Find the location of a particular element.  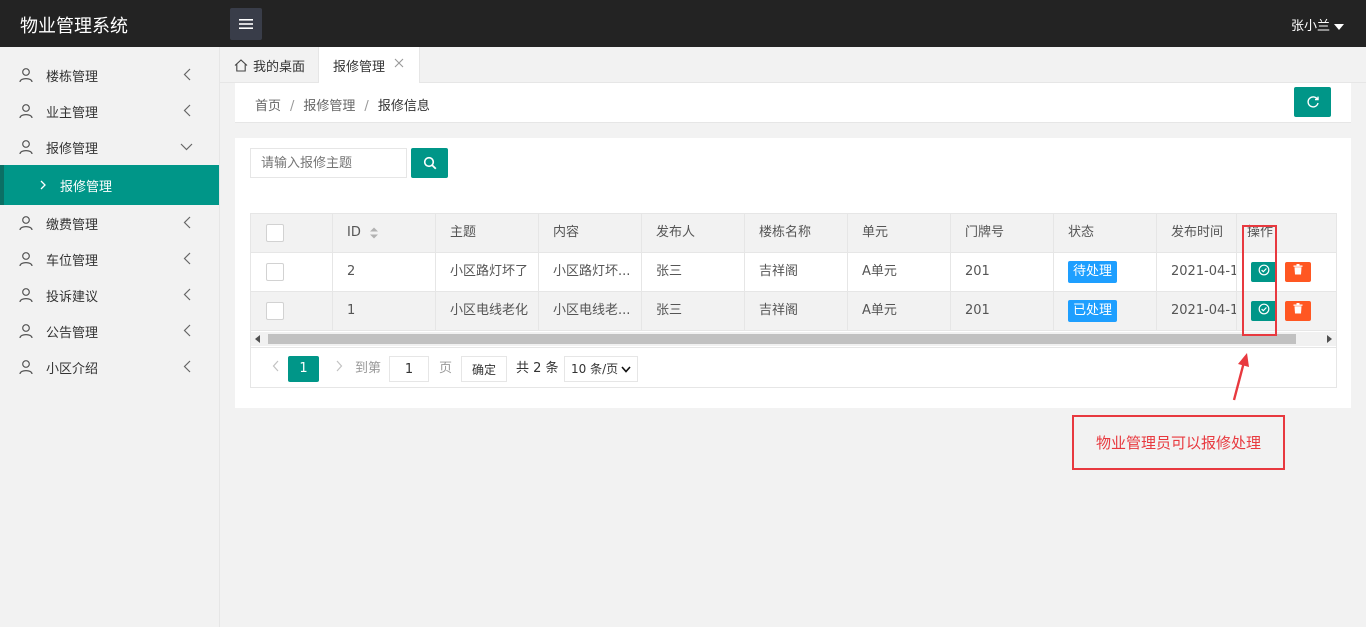

goto-page-input is located at coordinates (409, 369).